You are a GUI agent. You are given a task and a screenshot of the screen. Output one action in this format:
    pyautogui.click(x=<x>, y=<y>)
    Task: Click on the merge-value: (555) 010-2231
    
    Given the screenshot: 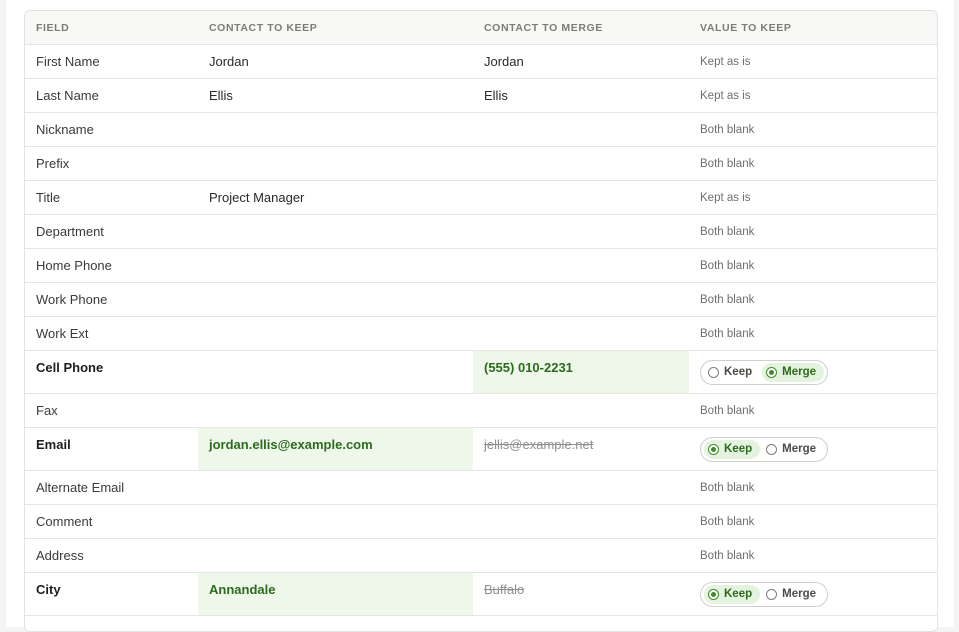 What is the action you would take?
    pyautogui.click(x=581, y=372)
    